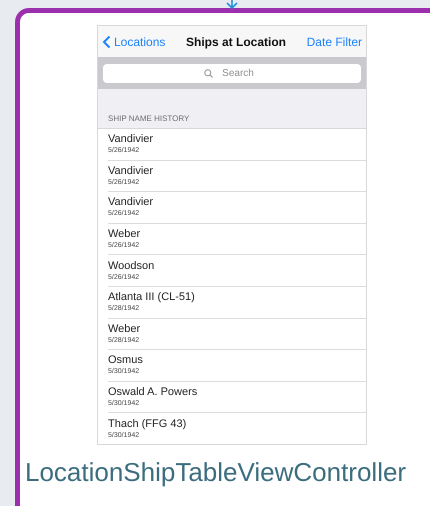 The height and width of the screenshot is (506, 430). Describe the element at coordinates (216, 472) in the screenshot. I see `controller-caption: LocationShipTableViewController` at that location.